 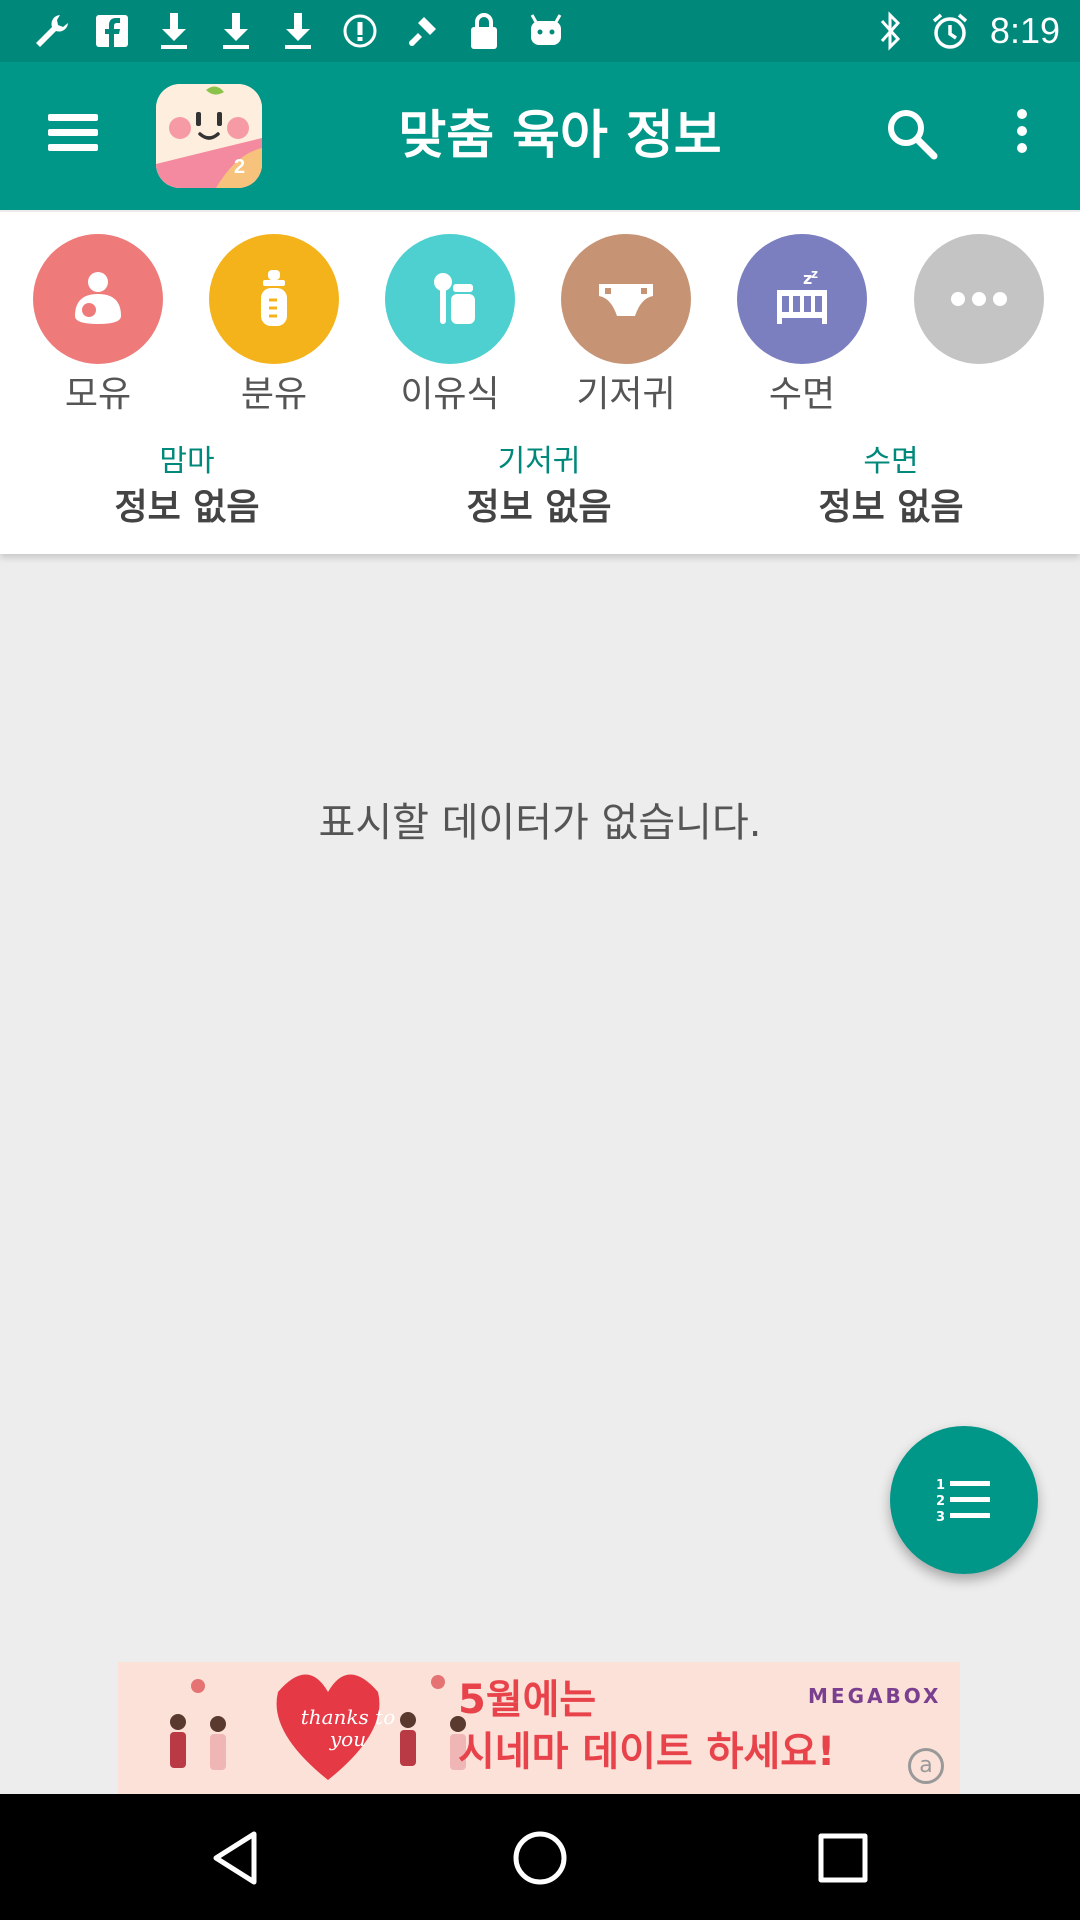 What do you see at coordinates (73, 136) in the screenshot?
I see `hamburger-menu-button` at bounding box center [73, 136].